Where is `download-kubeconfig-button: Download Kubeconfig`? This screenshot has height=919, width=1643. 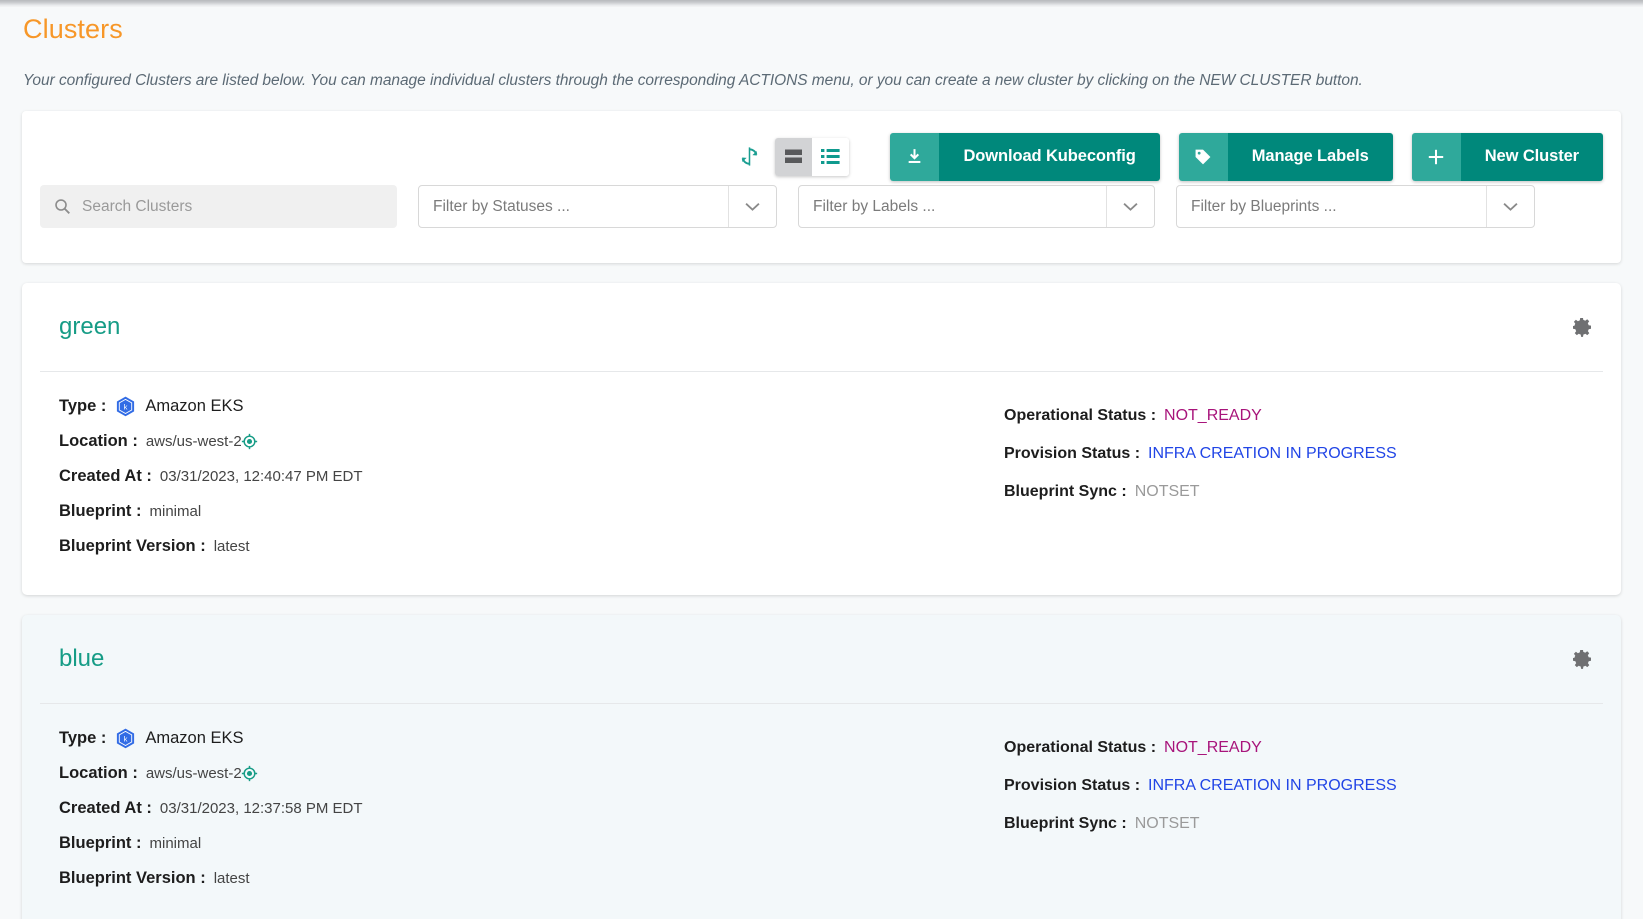
download-kubeconfig-button: Download Kubeconfig is located at coordinates (1025, 156).